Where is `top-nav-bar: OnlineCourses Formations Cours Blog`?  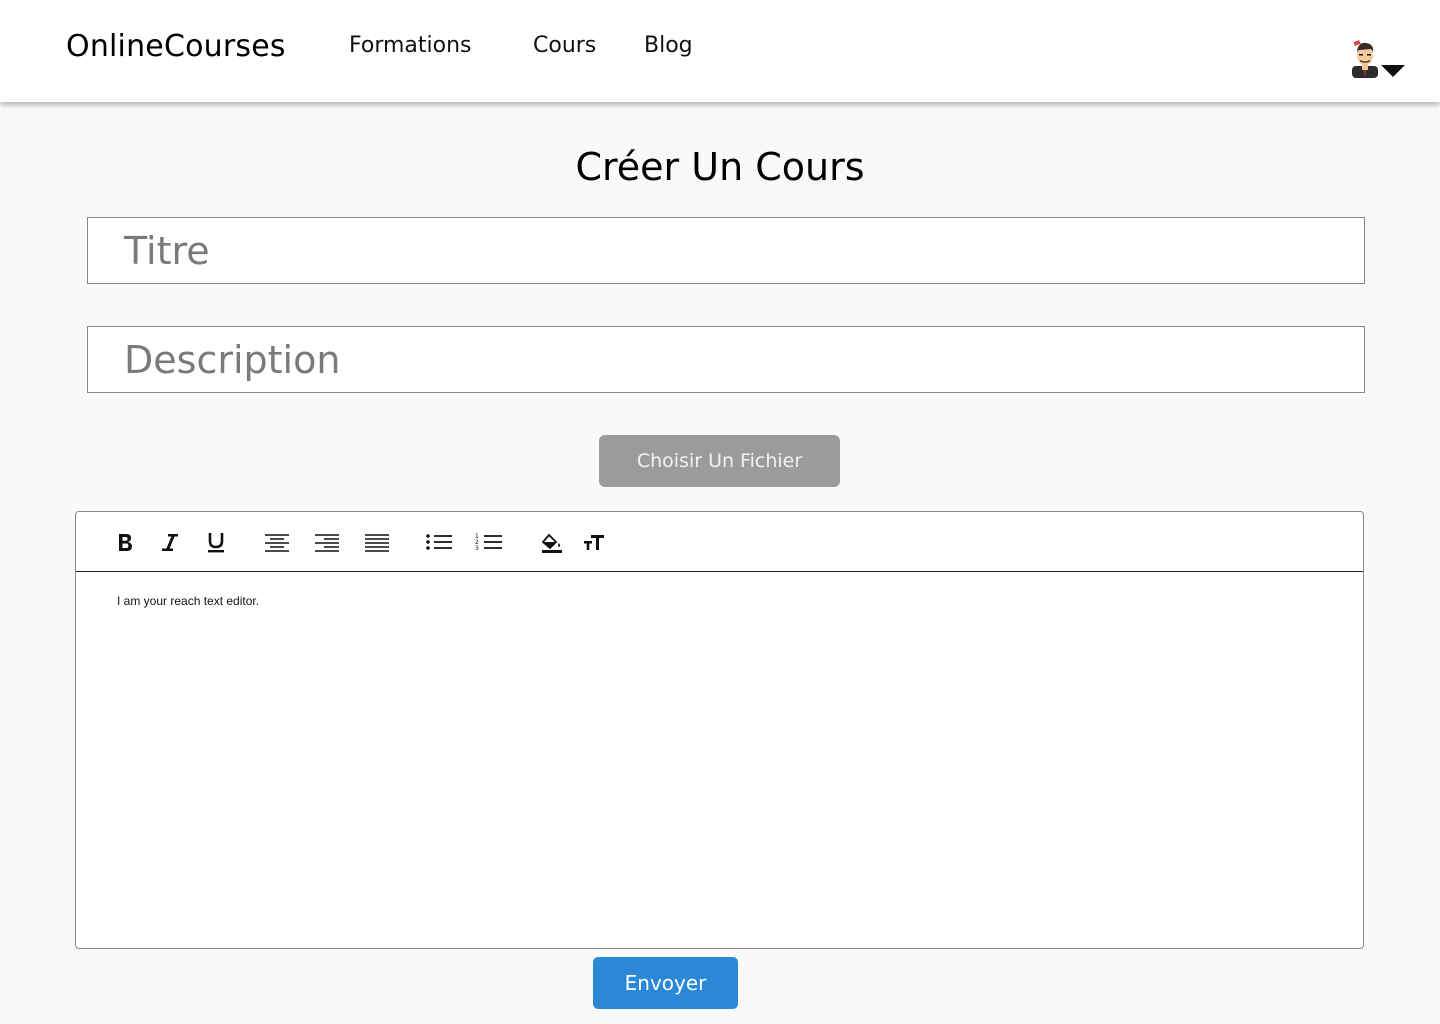 top-nav-bar: OnlineCourses Formations Cours Blog is located at coordinates (720, 51).